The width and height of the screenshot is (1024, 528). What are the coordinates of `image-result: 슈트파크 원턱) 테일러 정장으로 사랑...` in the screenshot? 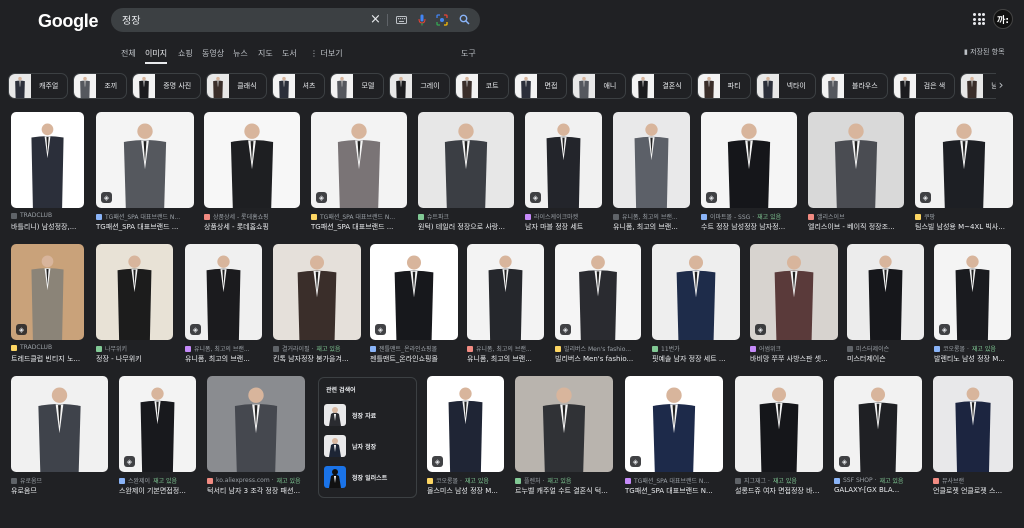 It's located at (466, 176).